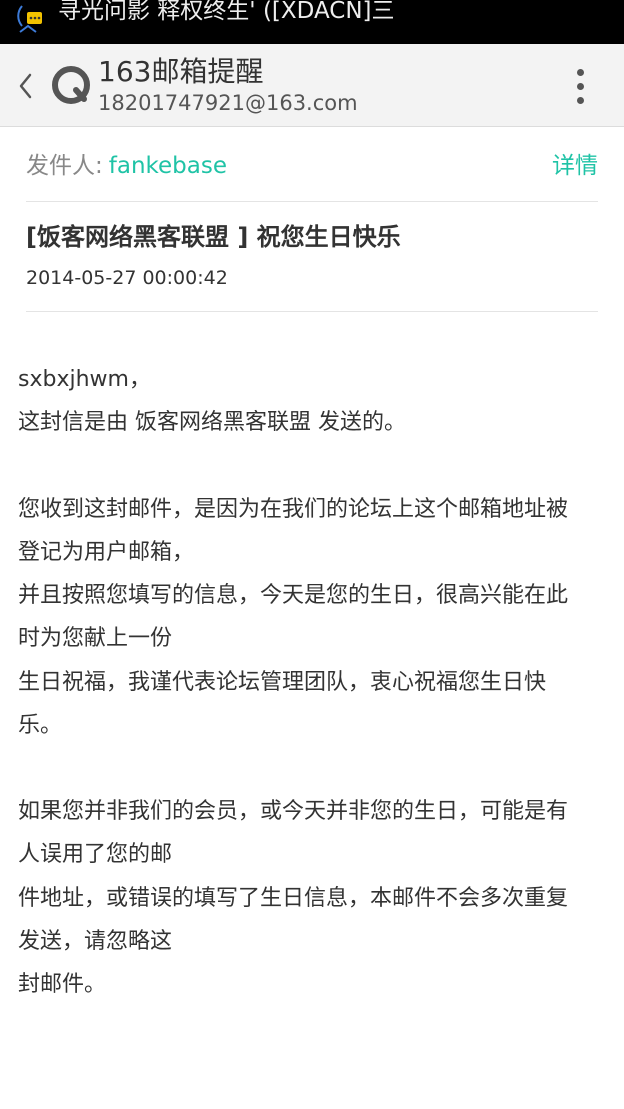 The width and height of the screenshot is (624, 1109). Describe the element at coordinates (575, 163) in the screenshot. I see `details-link: 详情` at that location.